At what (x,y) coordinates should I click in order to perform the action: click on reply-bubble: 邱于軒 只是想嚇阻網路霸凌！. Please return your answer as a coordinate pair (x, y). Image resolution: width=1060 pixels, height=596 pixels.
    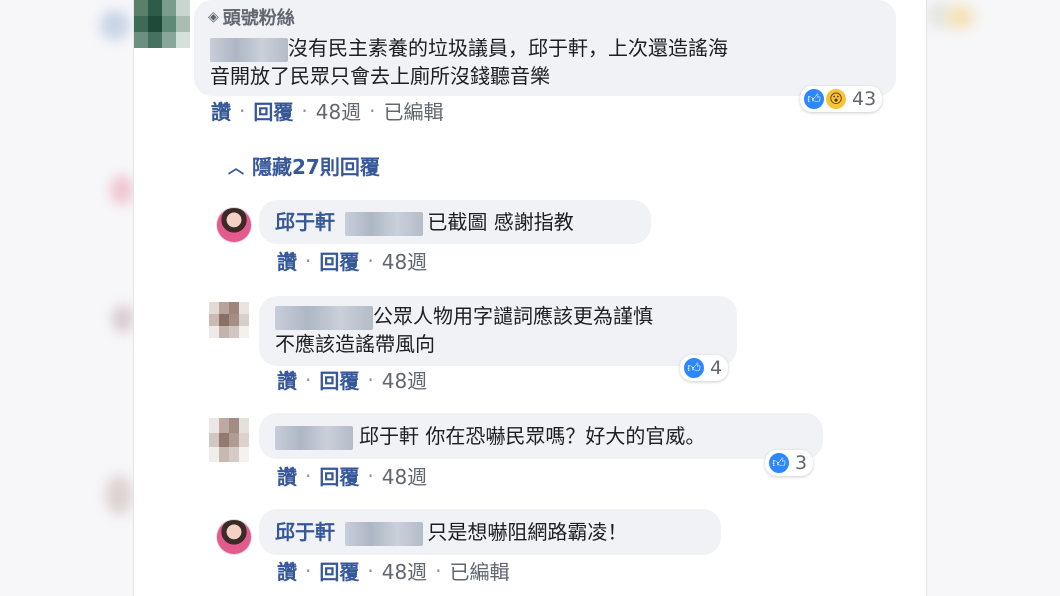
    Looking at the image, I should click on (490, 532).